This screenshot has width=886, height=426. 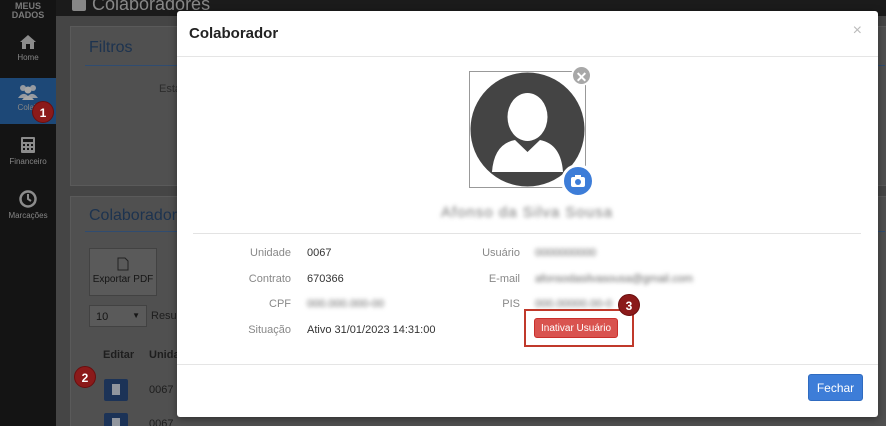 What do you see at coordinates (576, 328) in the screenshot?
I see `inactivate-user-button: Inativar Usuário` at bounding box center [576, 328].